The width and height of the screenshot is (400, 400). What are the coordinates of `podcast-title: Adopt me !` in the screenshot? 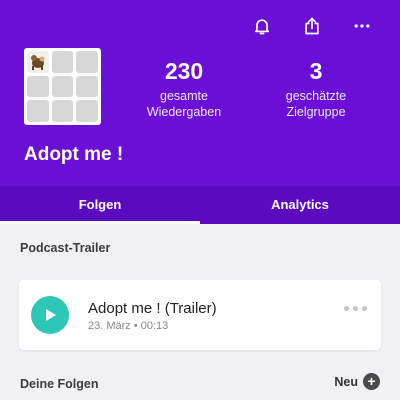 It's located at (74, 154).